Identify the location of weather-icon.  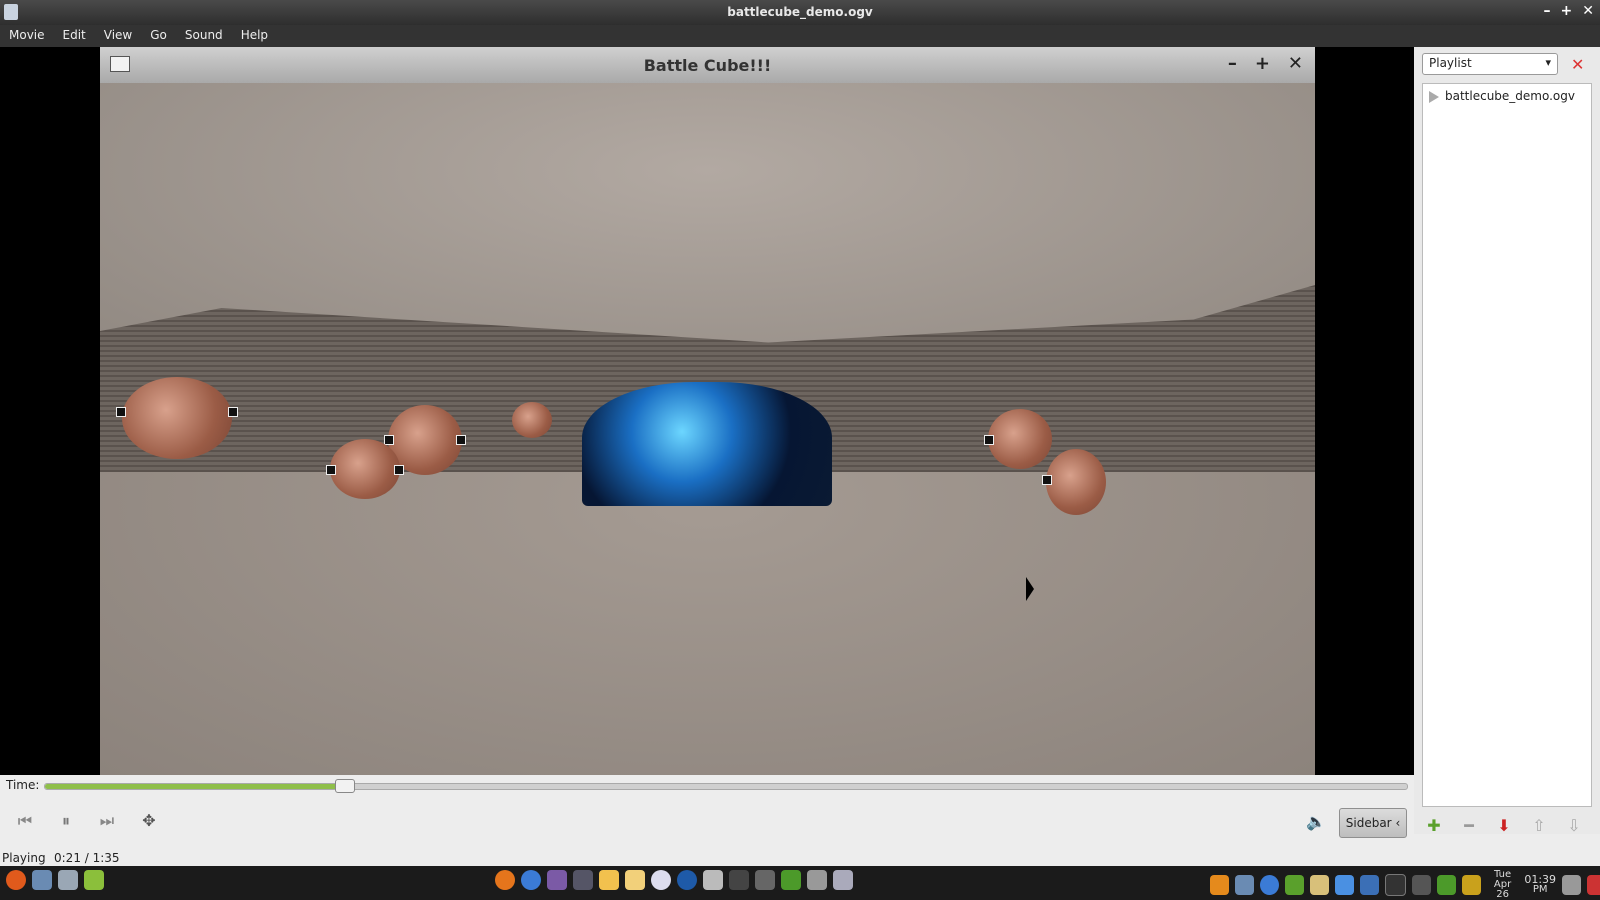
(1421, 885).